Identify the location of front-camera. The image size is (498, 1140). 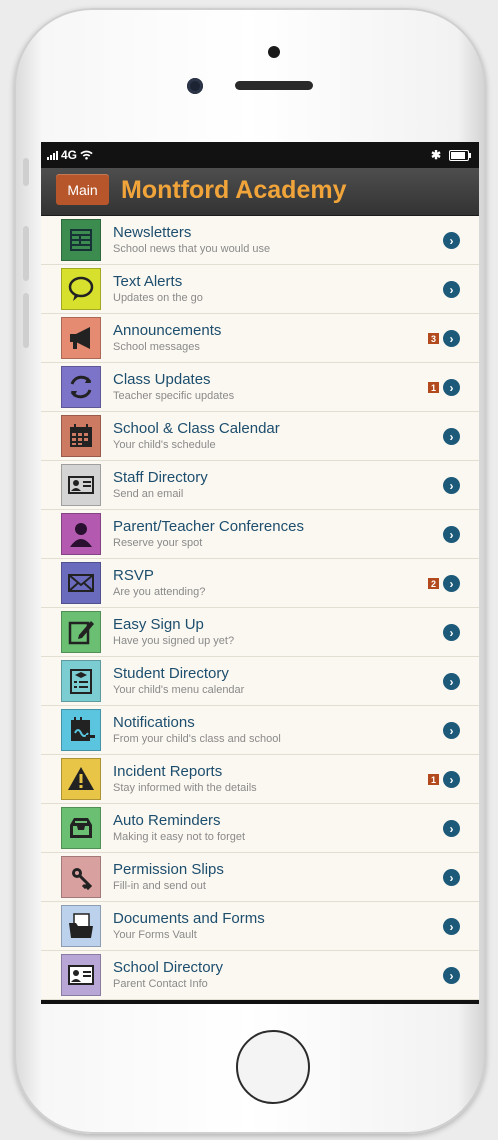
(195, 86).